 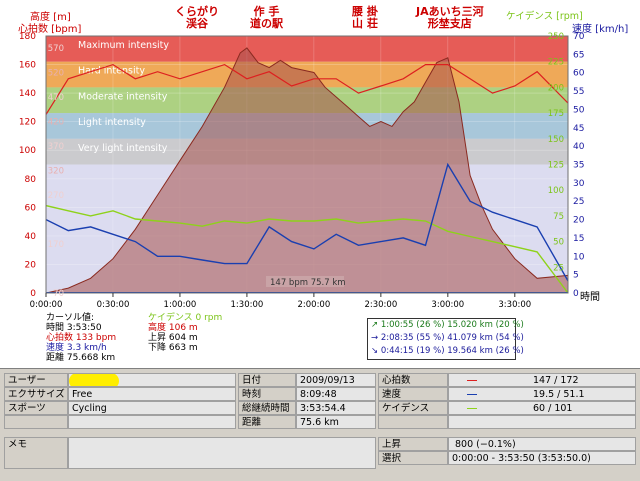 I want to click on hr-value-cell: 147 / 172, so click(x=542, y=380).